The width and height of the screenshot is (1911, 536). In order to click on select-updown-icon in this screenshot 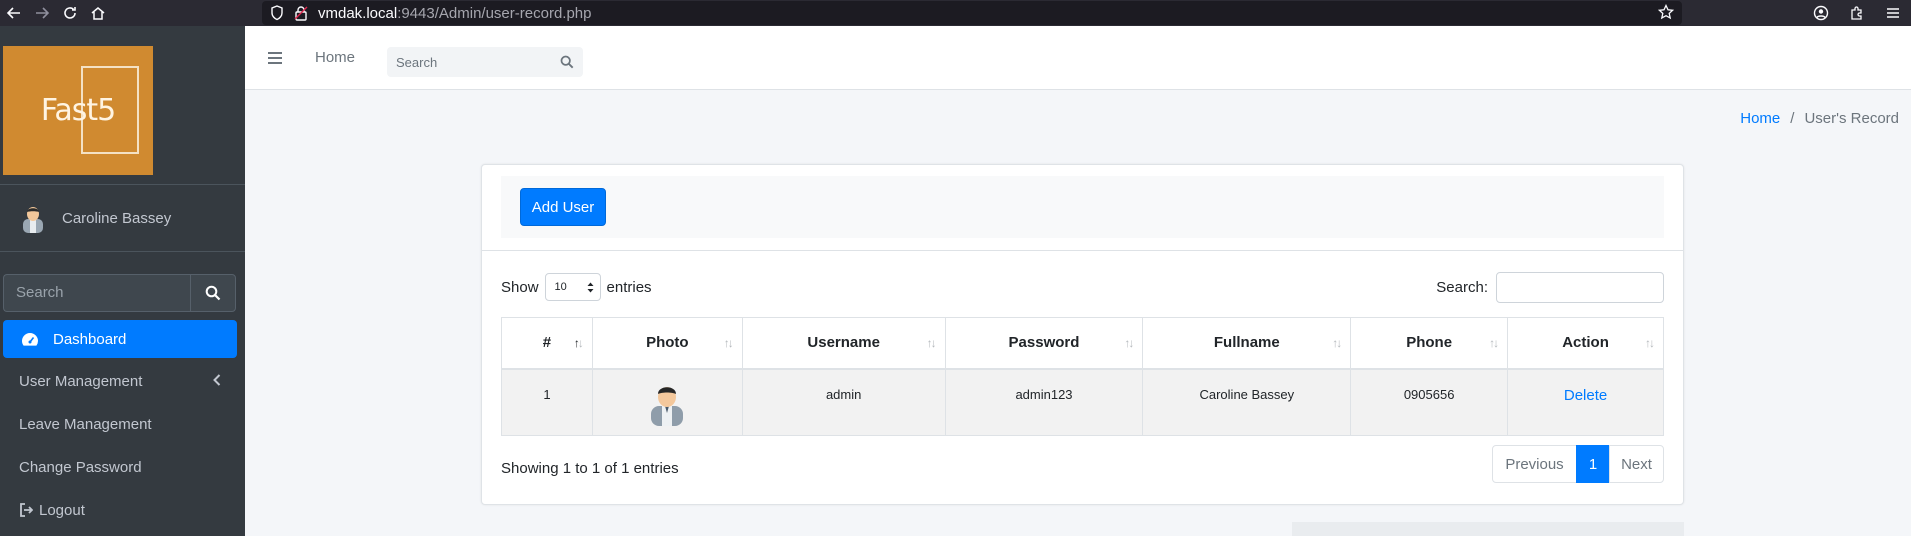, I will do `click(590, 287)`.